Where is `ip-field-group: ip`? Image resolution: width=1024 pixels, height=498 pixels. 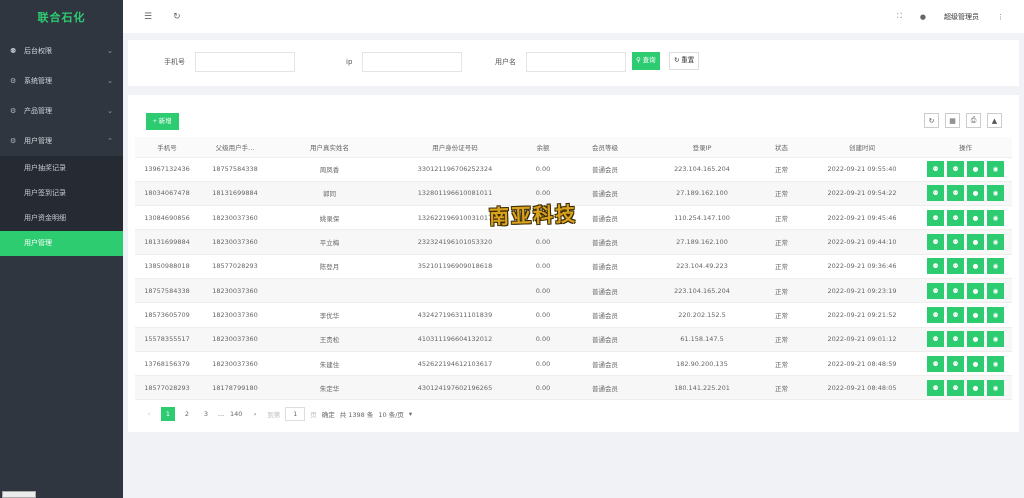 ip-field-group: ip is located at coordinates (404, 62).